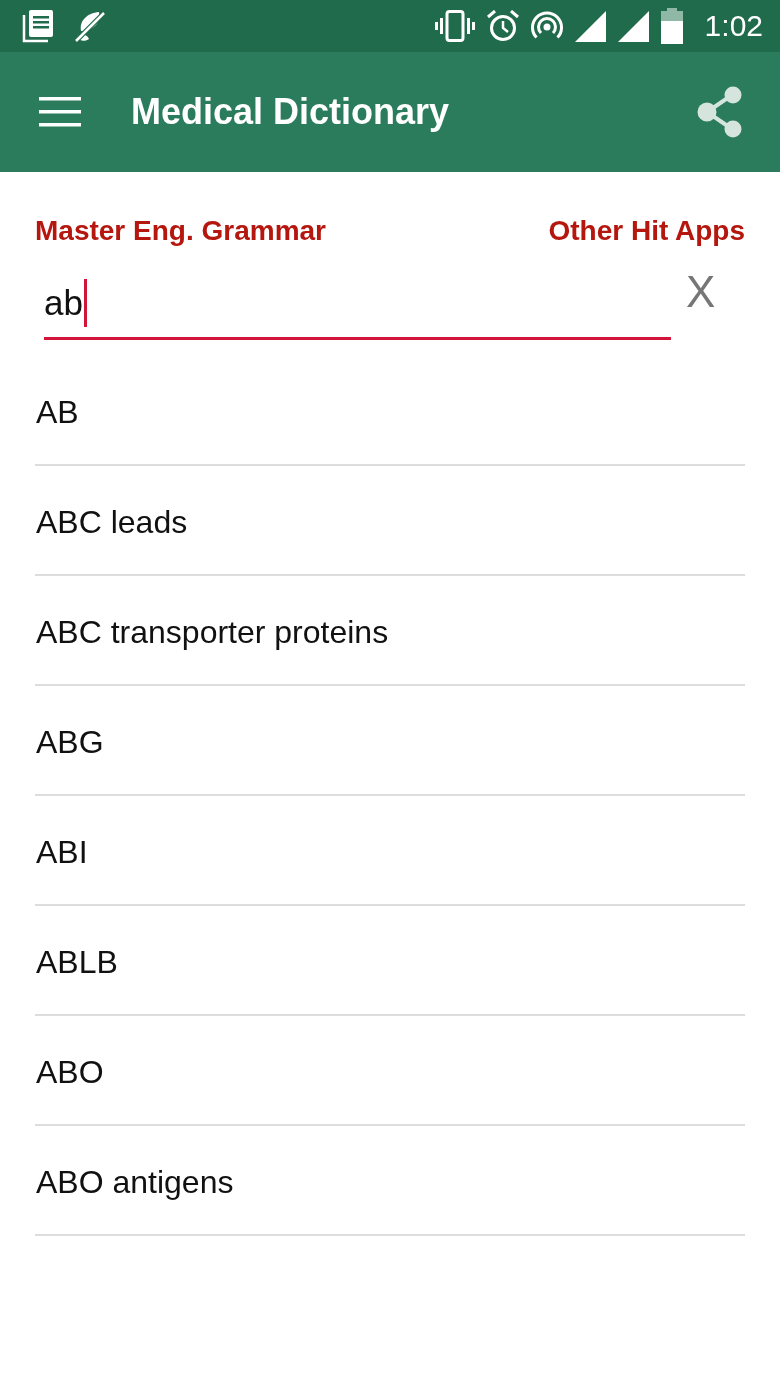 The image size is (780, 1386). Describe the element at coordinates (38, 26) in the screenshot. I see `notification-icon` at that location.